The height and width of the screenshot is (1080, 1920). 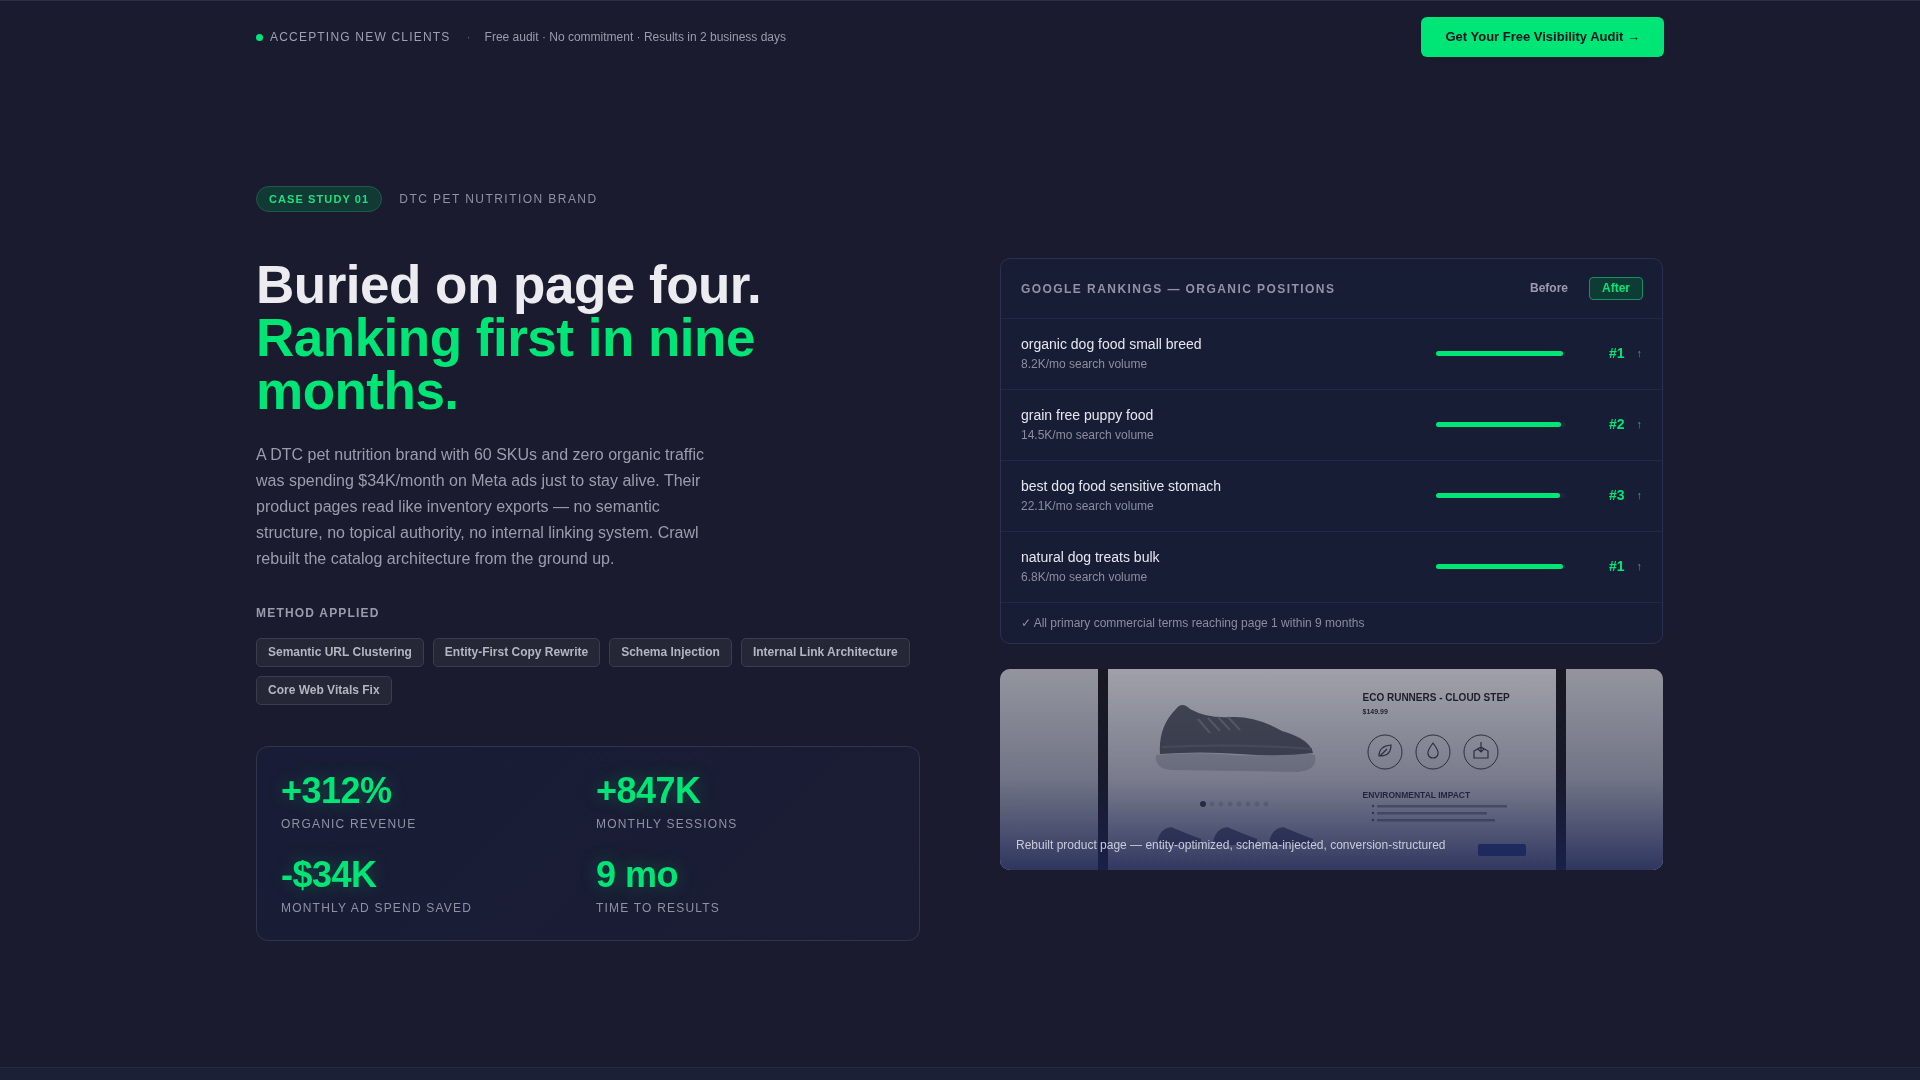 I want to click on stat-value: -$34K, so click(x=329, y=875).